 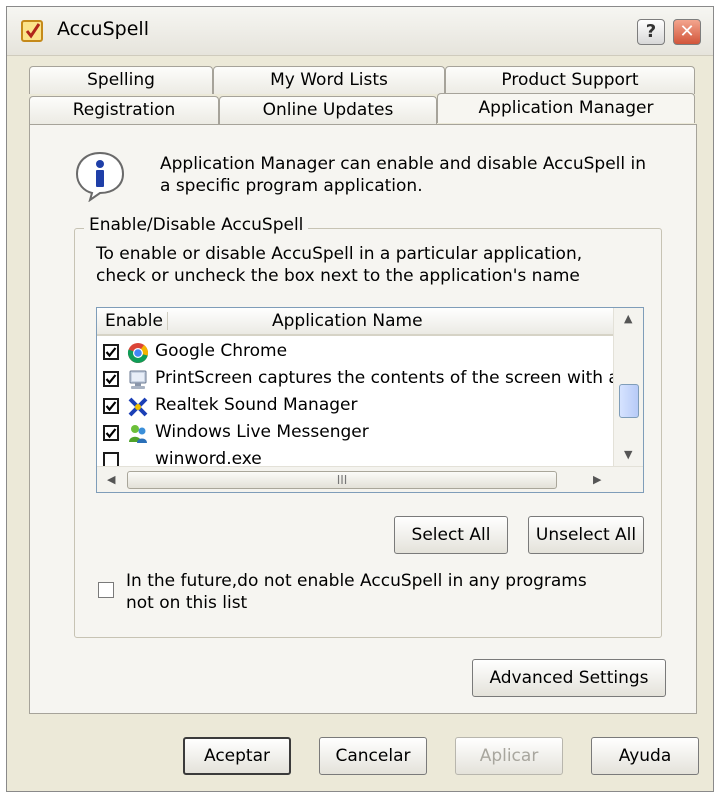 I want to click on list-header: Enable Application Name, so click(x=355, y=322).